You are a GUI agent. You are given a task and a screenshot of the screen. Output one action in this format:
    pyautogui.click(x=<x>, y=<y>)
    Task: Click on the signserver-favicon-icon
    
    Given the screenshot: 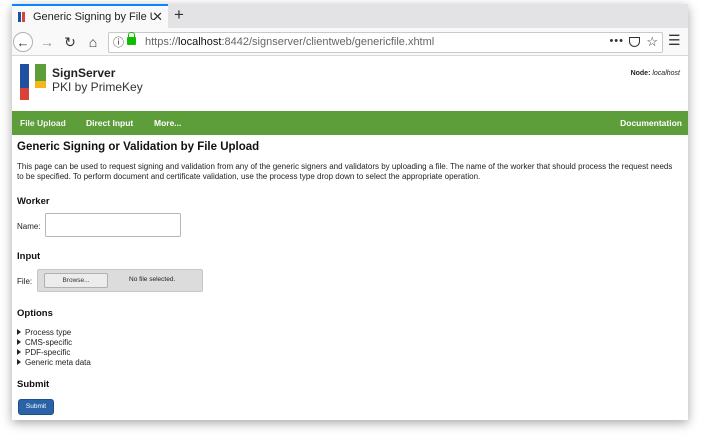 What is the action you would take?
    pyautogui.click(x=22, y=17)
    